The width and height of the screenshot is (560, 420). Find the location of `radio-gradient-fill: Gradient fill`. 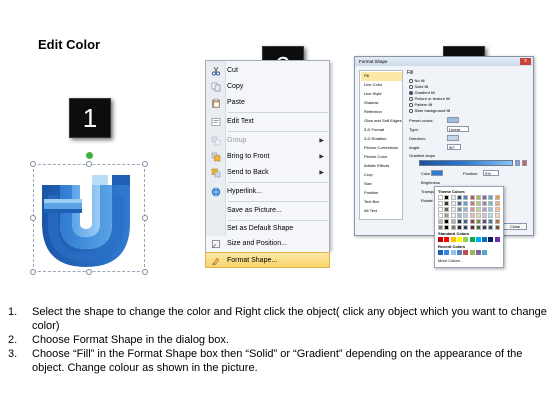

radio-gradient-fill: Gradient fill is located at coordinates (422, 92).